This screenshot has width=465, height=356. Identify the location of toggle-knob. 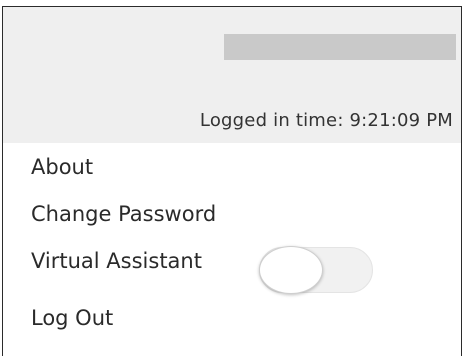
(291, 270).